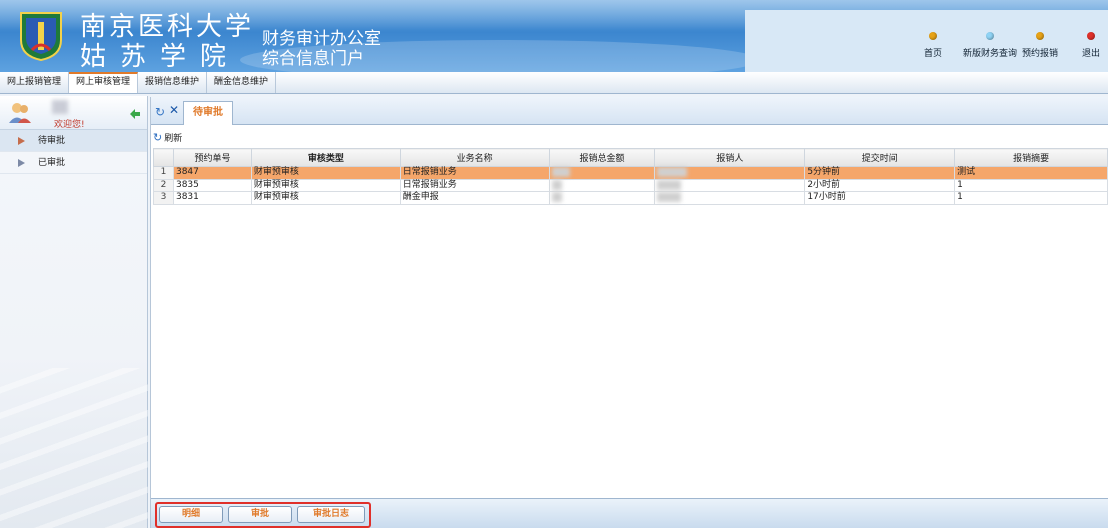 This screenshot has height=528, width=1108. What do you see at coordinates (474, 198) in the screenshot?
I see `cell-business-name: 酬金申报` at bounding box center [474, 198].